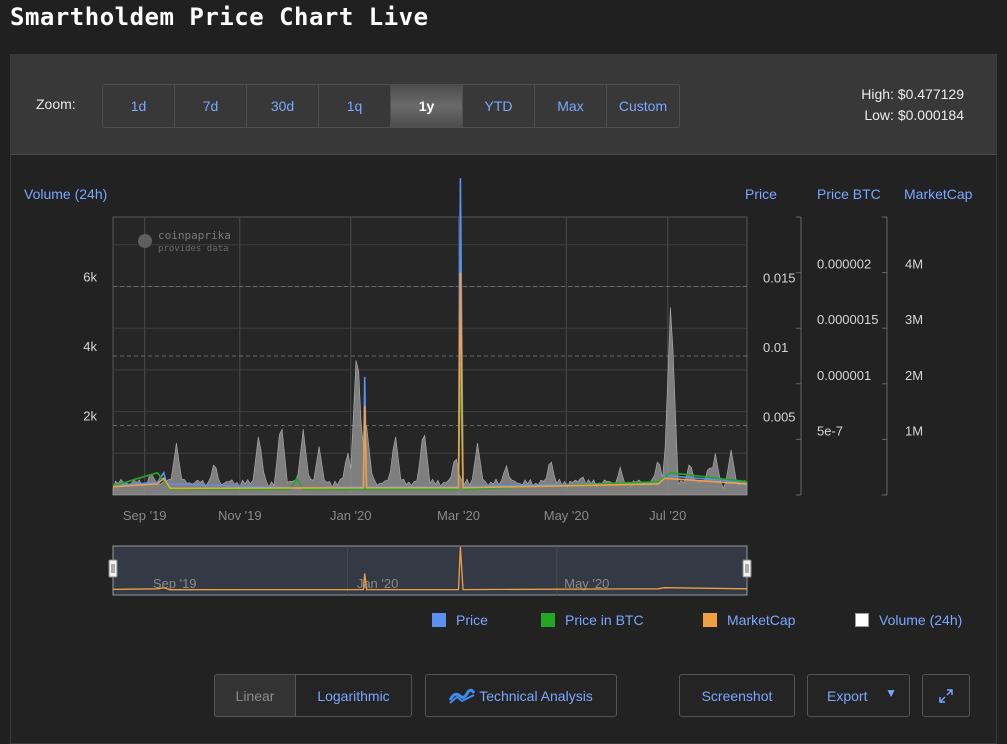 This screenshot has width=1007, height=744. Describe the element at coordinates (779, 278) in the screenshot. I see `price-tick-label: 0.015` at that location.